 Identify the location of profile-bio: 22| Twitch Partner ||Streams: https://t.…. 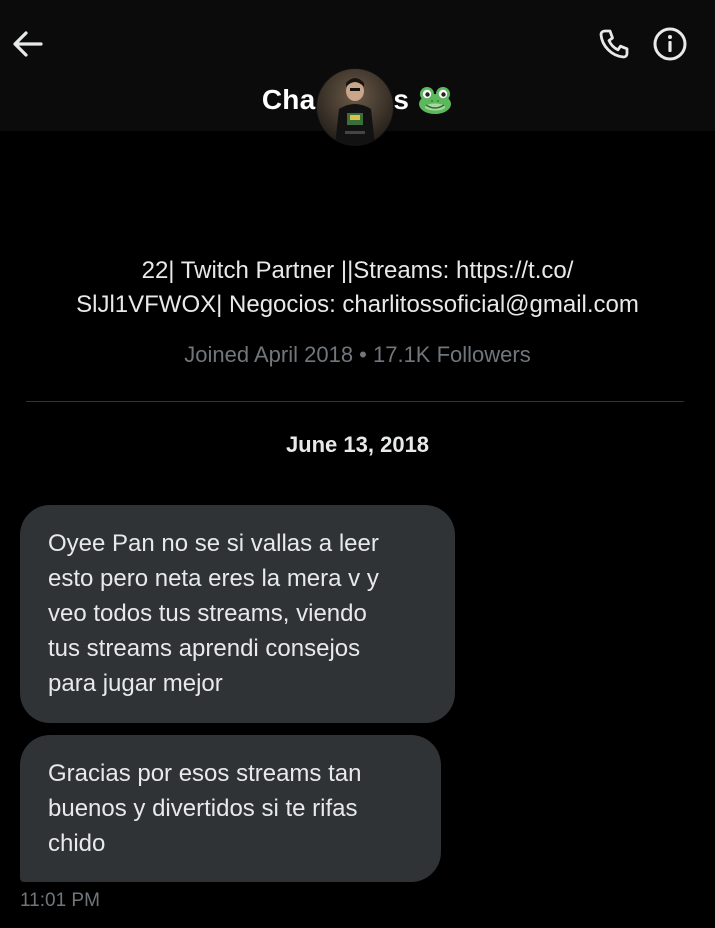
(357, 288).